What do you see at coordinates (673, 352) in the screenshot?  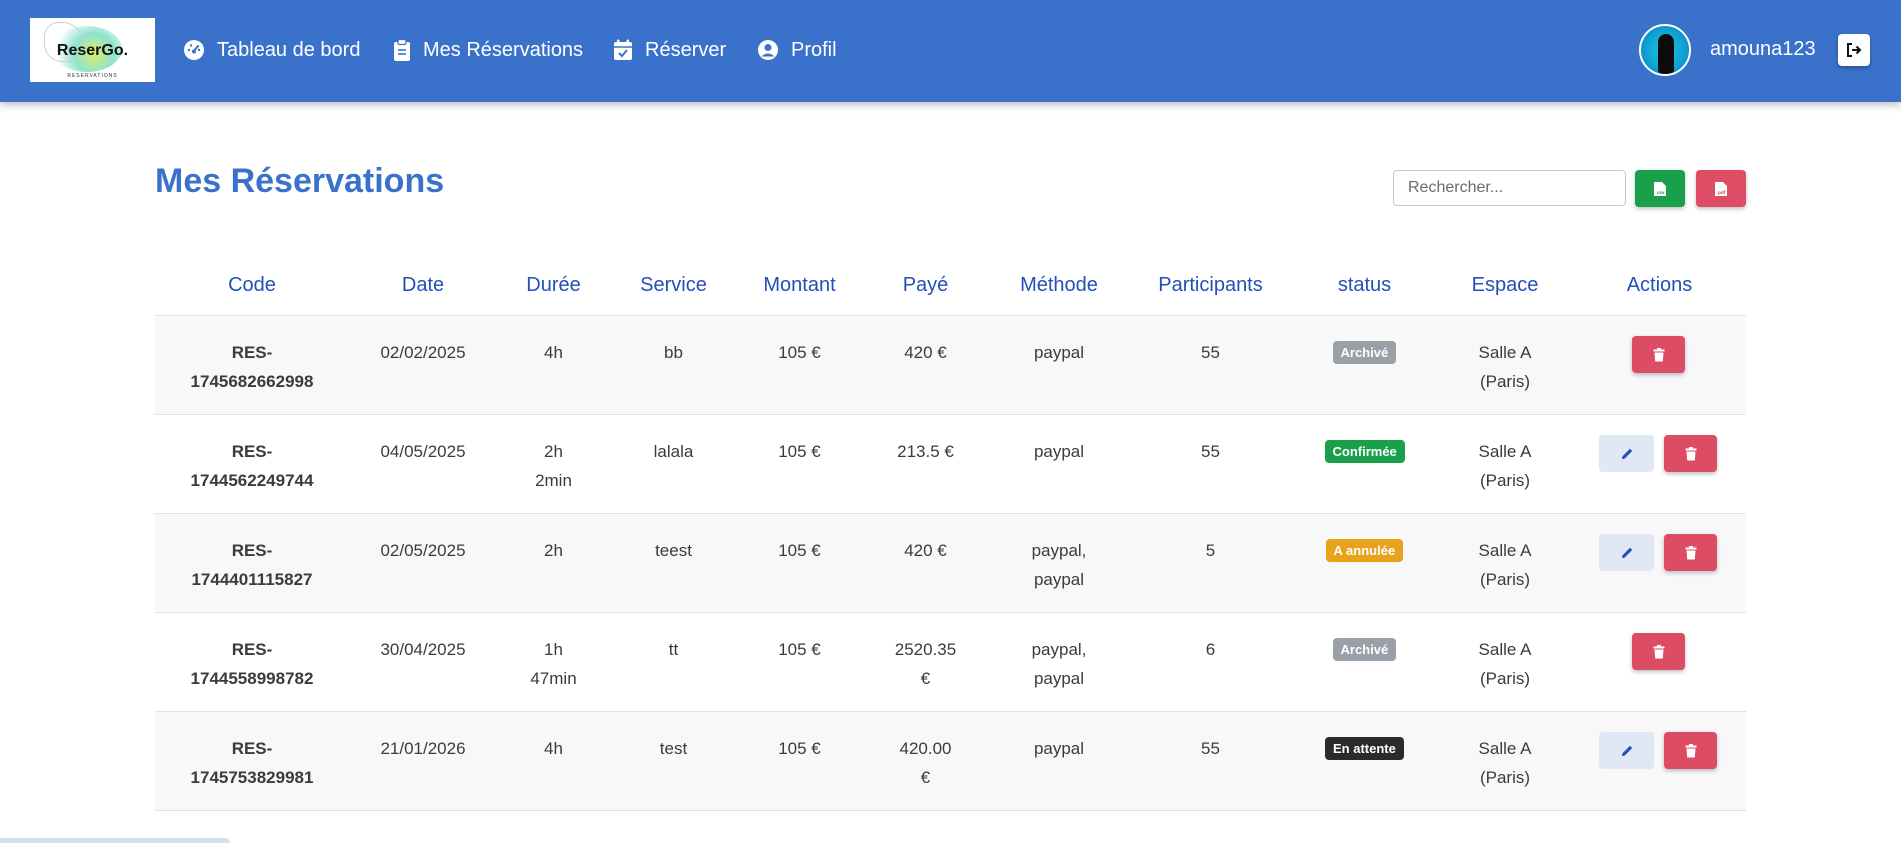 I see `cell-service: bb` at bounding box center [673, 352].